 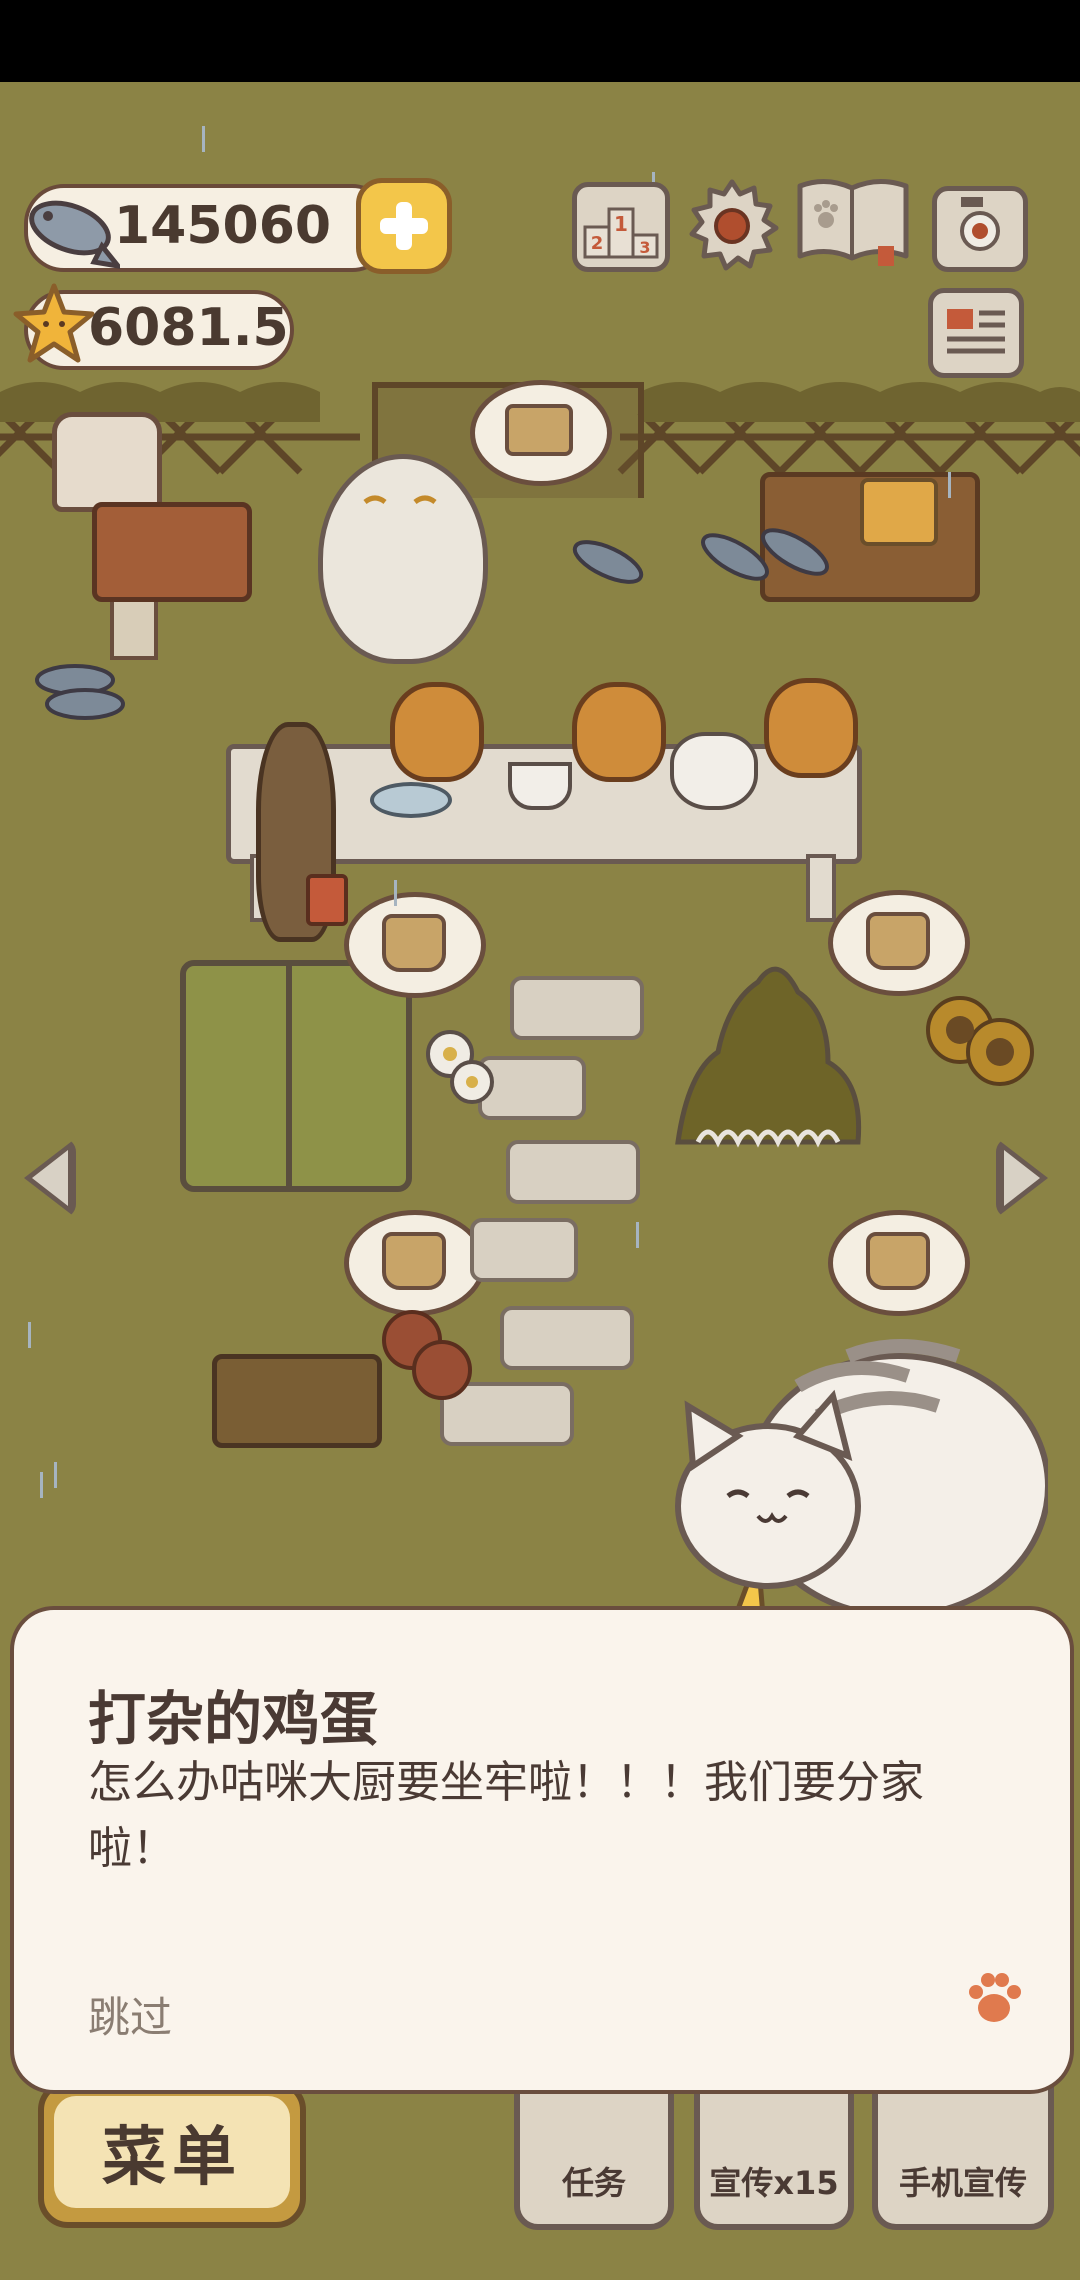 What do you see at coordinates (460, 1066) in the screenshot?
I see `daisy-flowers` at bounding box center [460, 1066].